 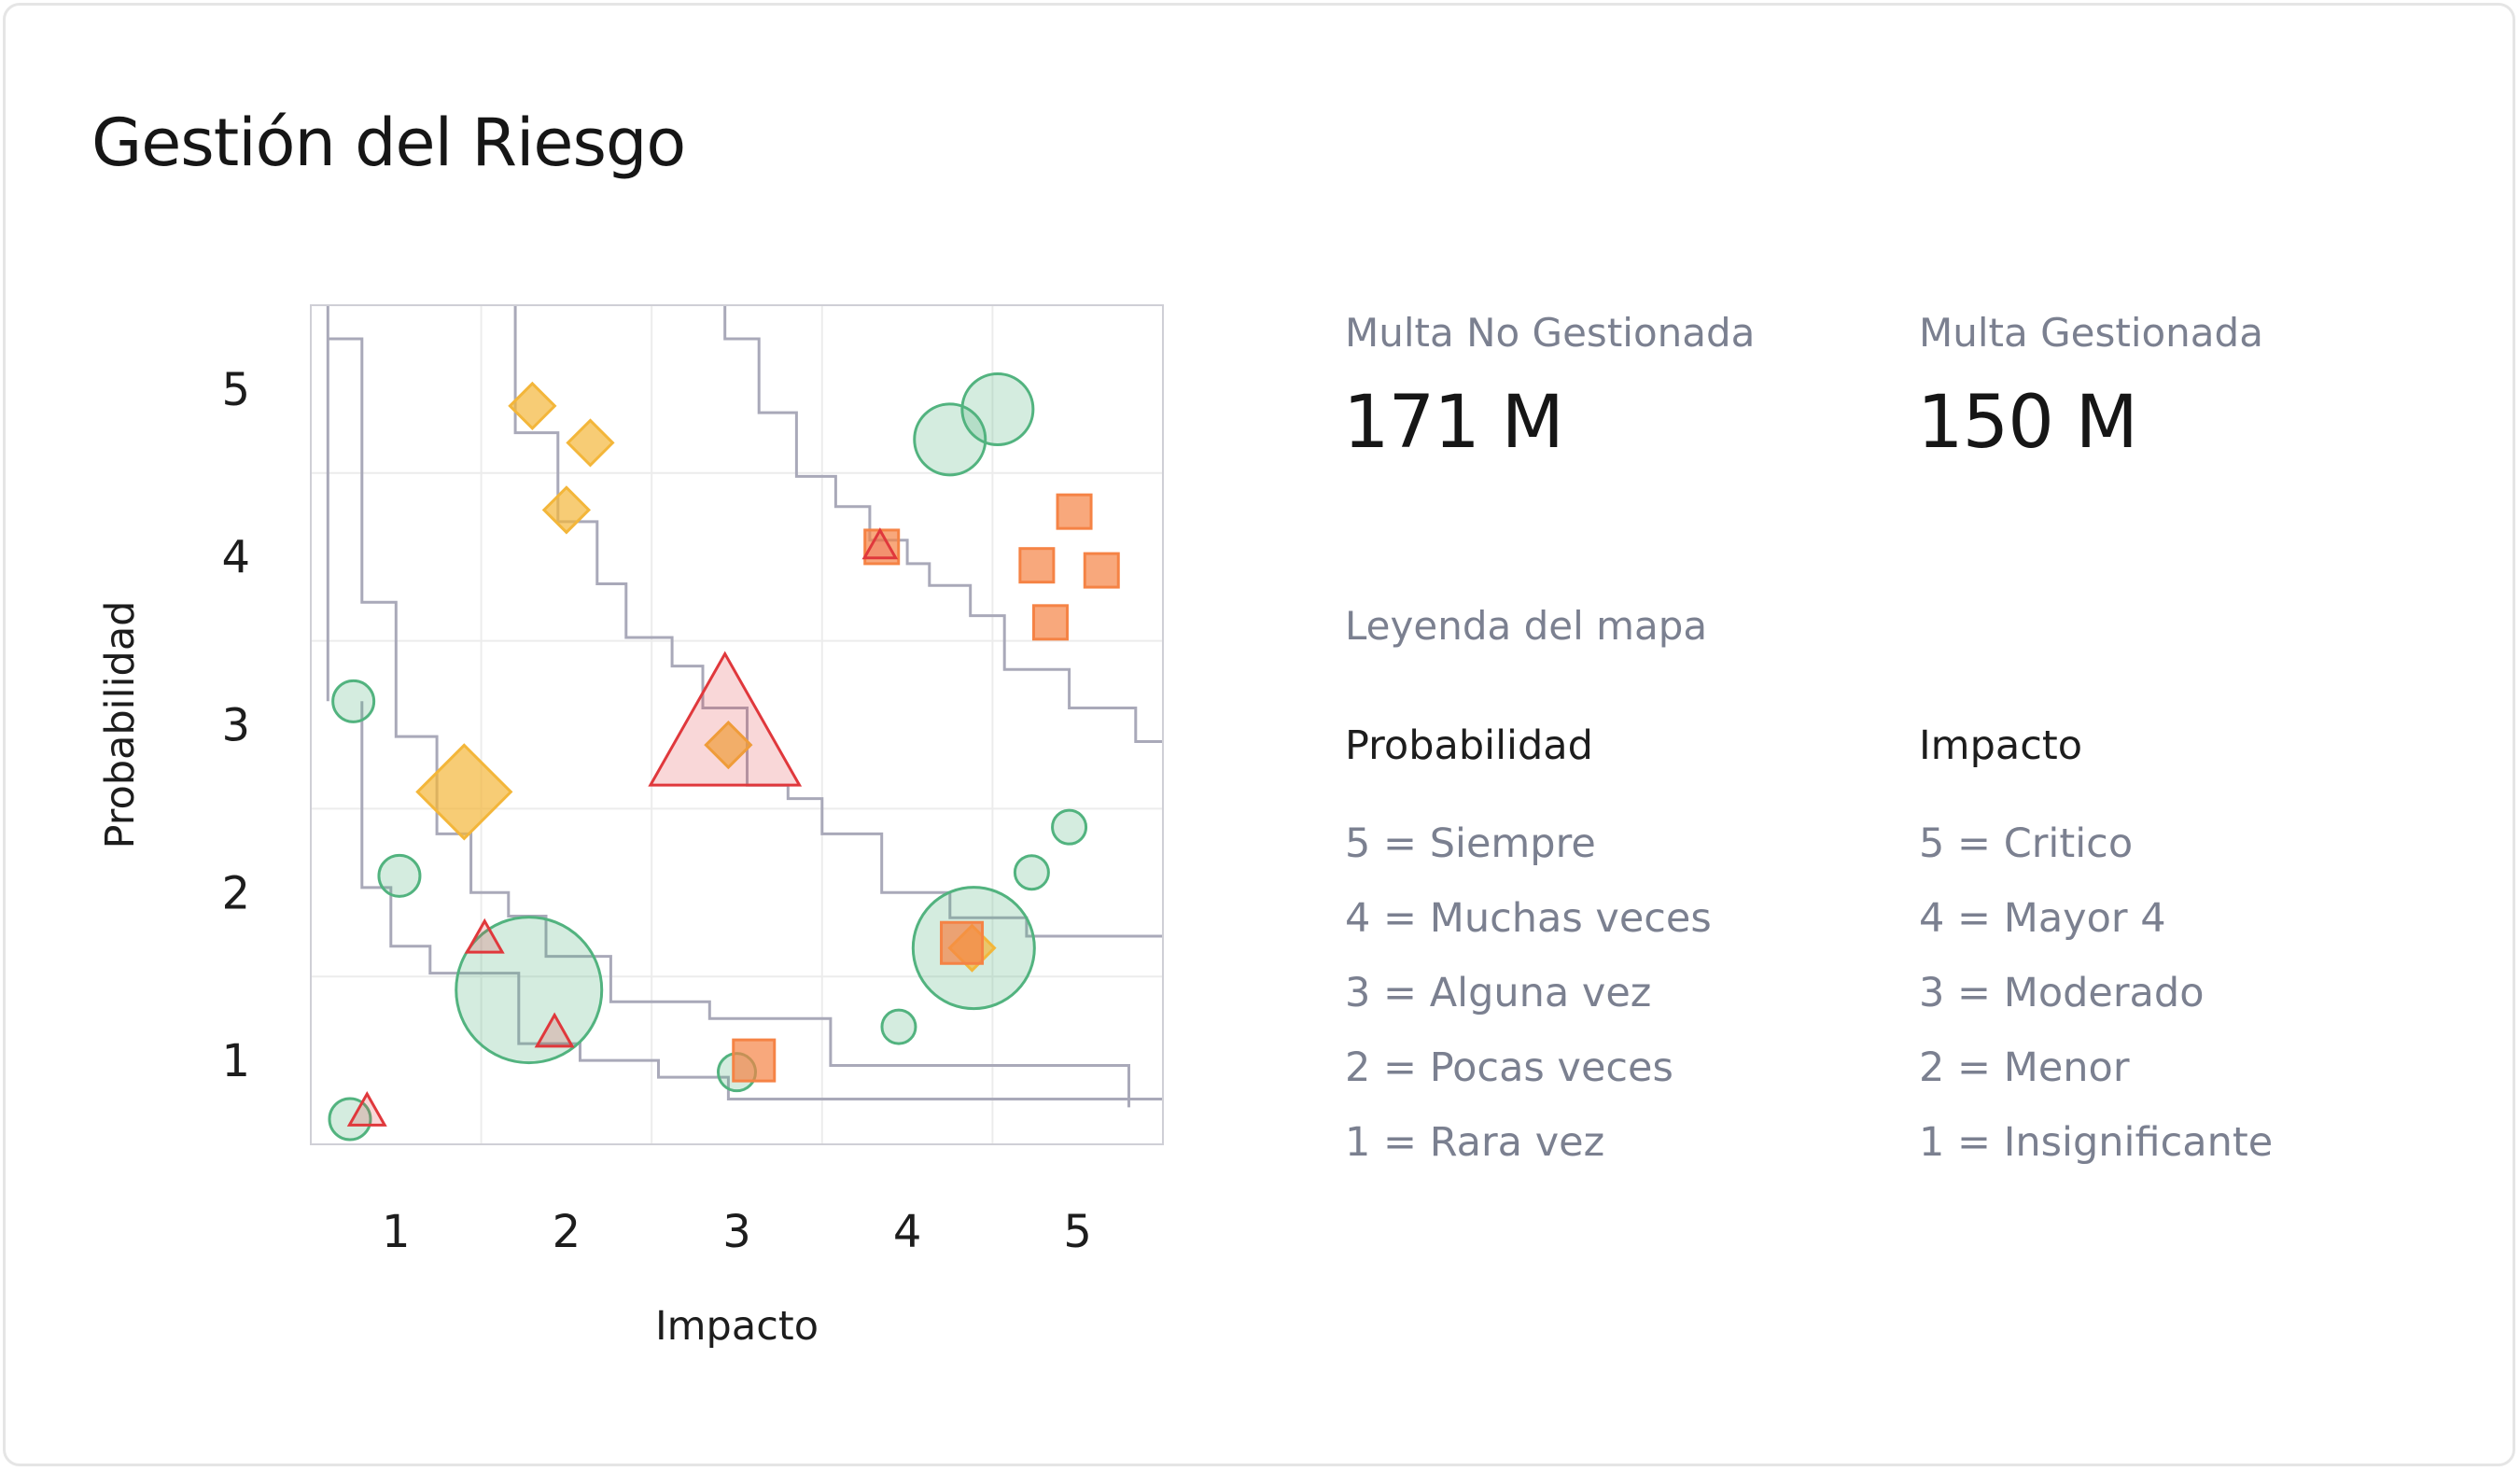 What do you see at coordinates (1475, 1142) in the screenshot?
I see `legend-item: 1 = Rara vez` at bounding box center [1475, 1142].